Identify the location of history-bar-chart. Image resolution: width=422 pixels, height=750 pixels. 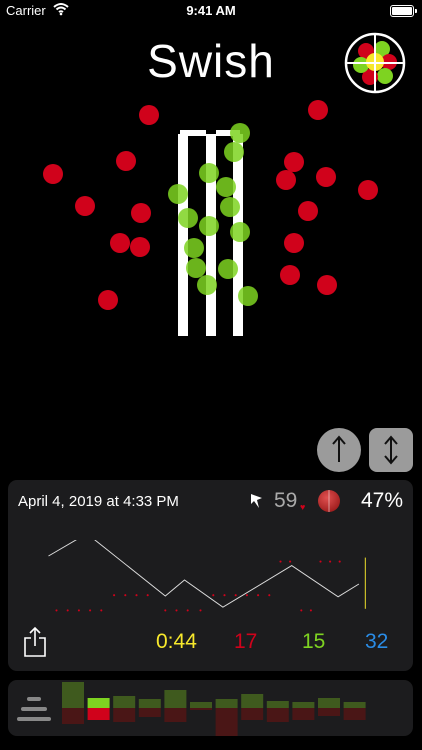
(214, 709).